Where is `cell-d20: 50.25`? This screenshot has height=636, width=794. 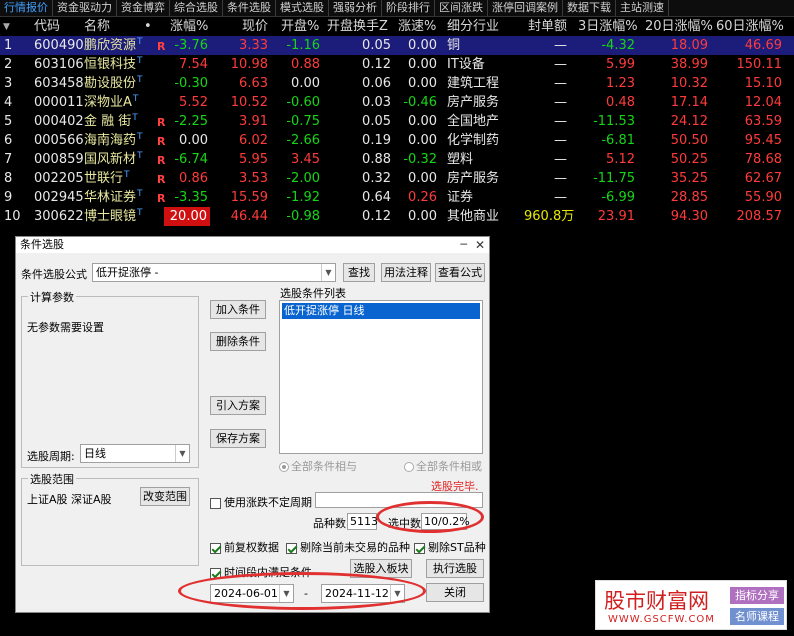
cell-d20: 50.25 is located at coordinates (689, 159).